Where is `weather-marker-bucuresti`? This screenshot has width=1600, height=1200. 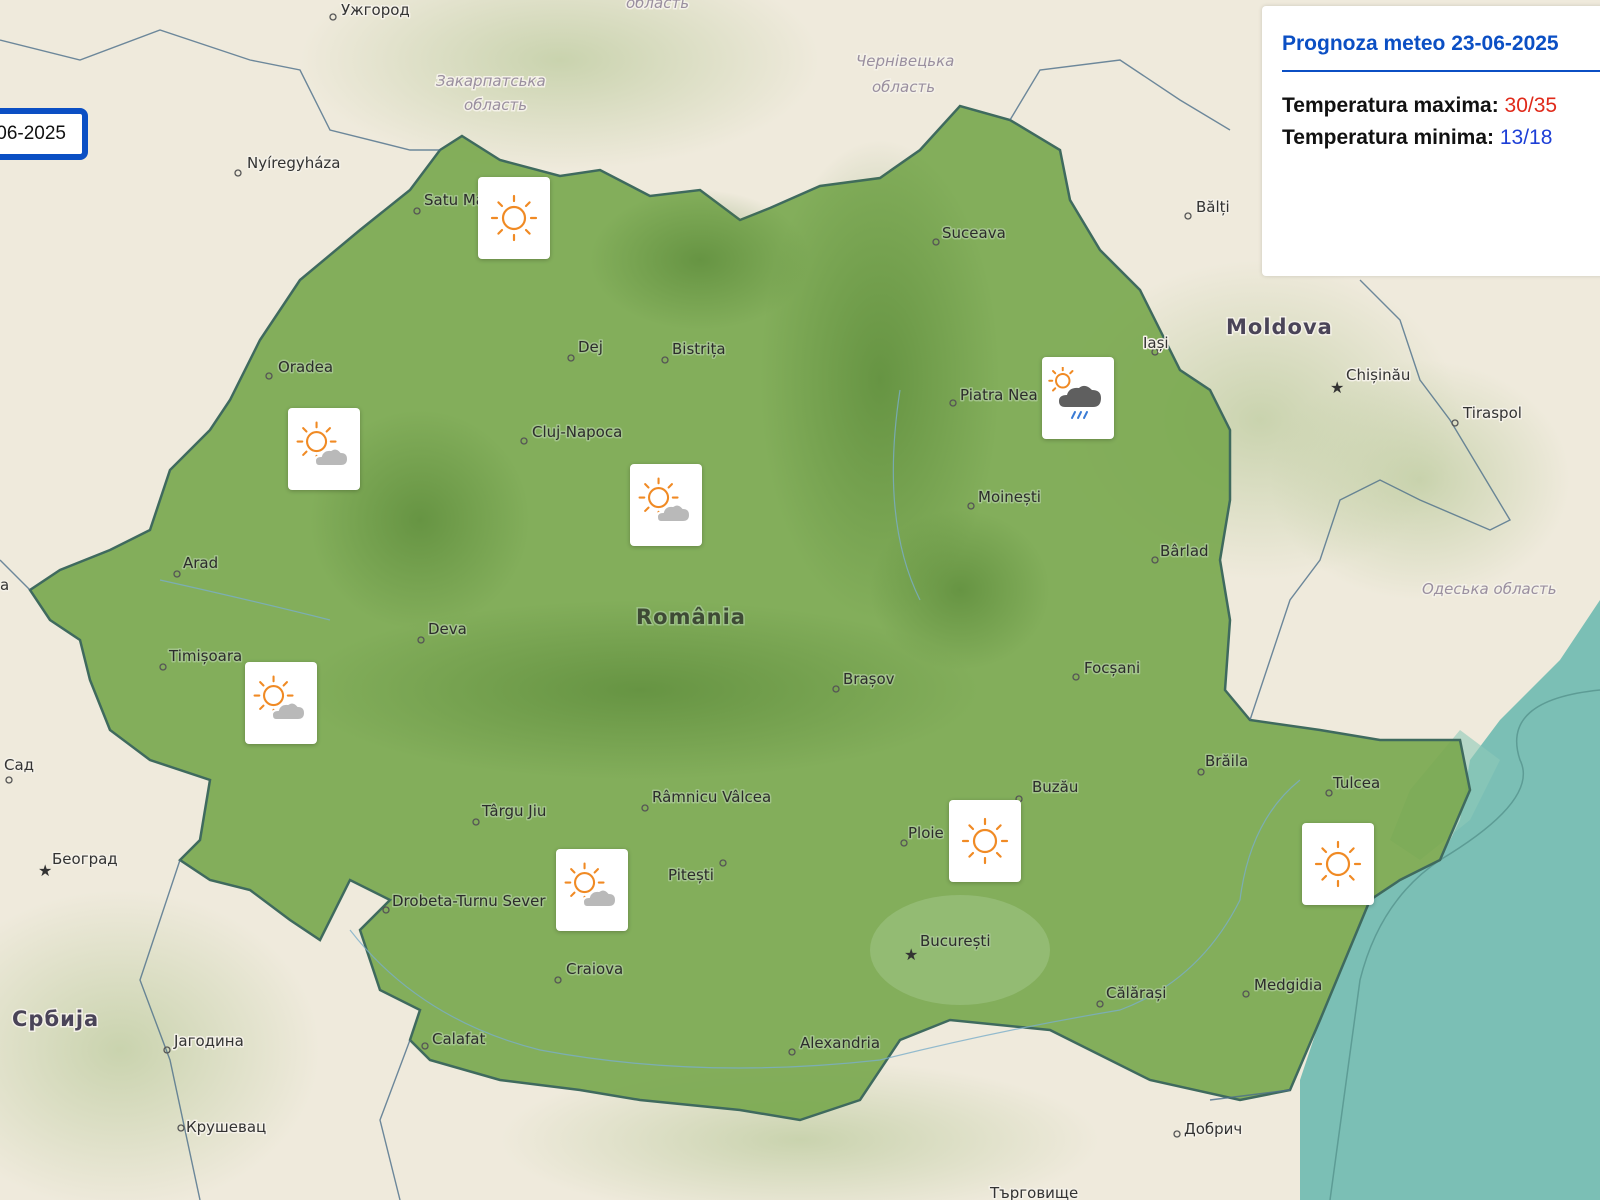 weather-marker-bucuresti is located at coordinates (985, 841).